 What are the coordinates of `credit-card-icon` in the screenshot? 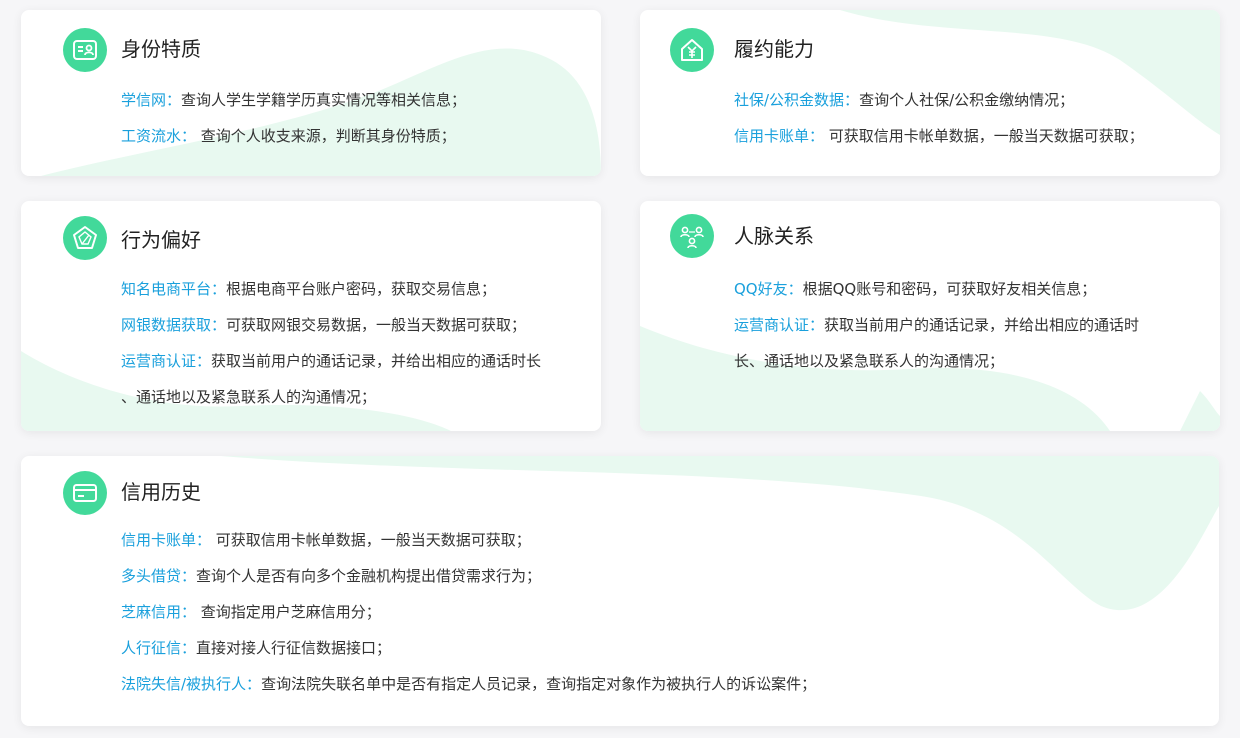 It's located at (85, 493).